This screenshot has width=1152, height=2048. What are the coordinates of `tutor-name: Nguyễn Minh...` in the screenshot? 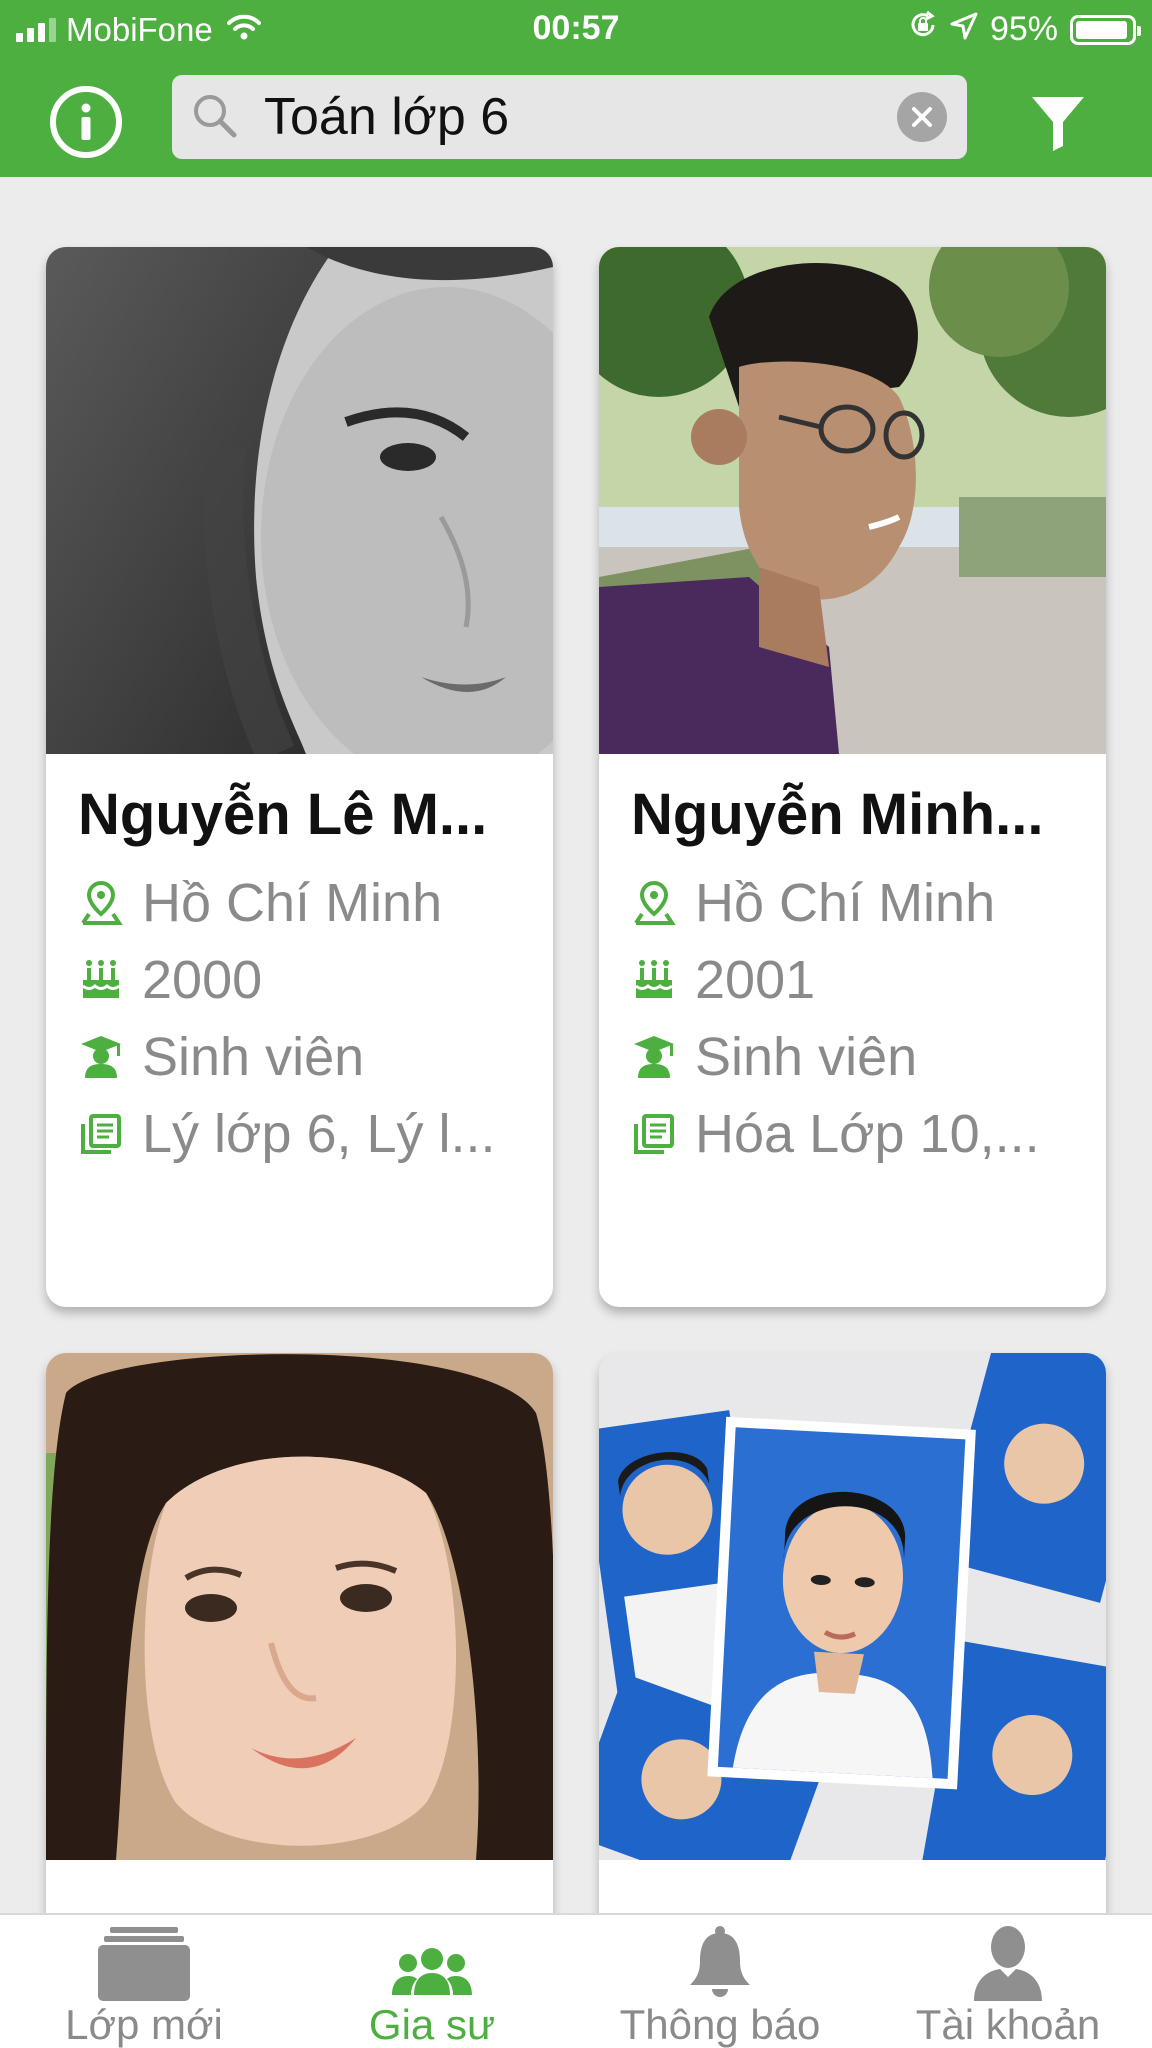 It's located at (837, 814).